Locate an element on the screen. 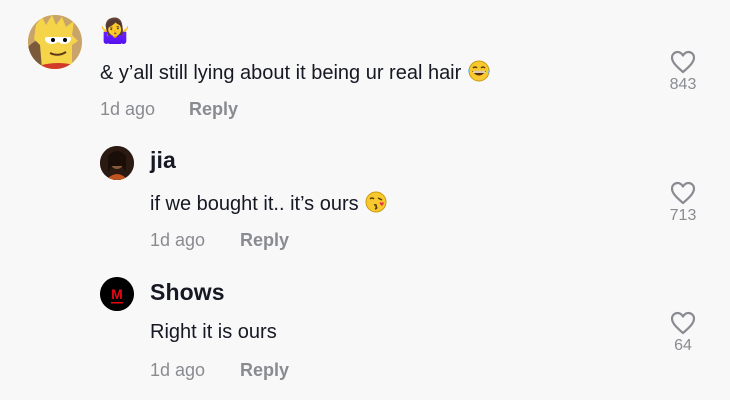  like-count: 713 is located at coordinates (683, 215).